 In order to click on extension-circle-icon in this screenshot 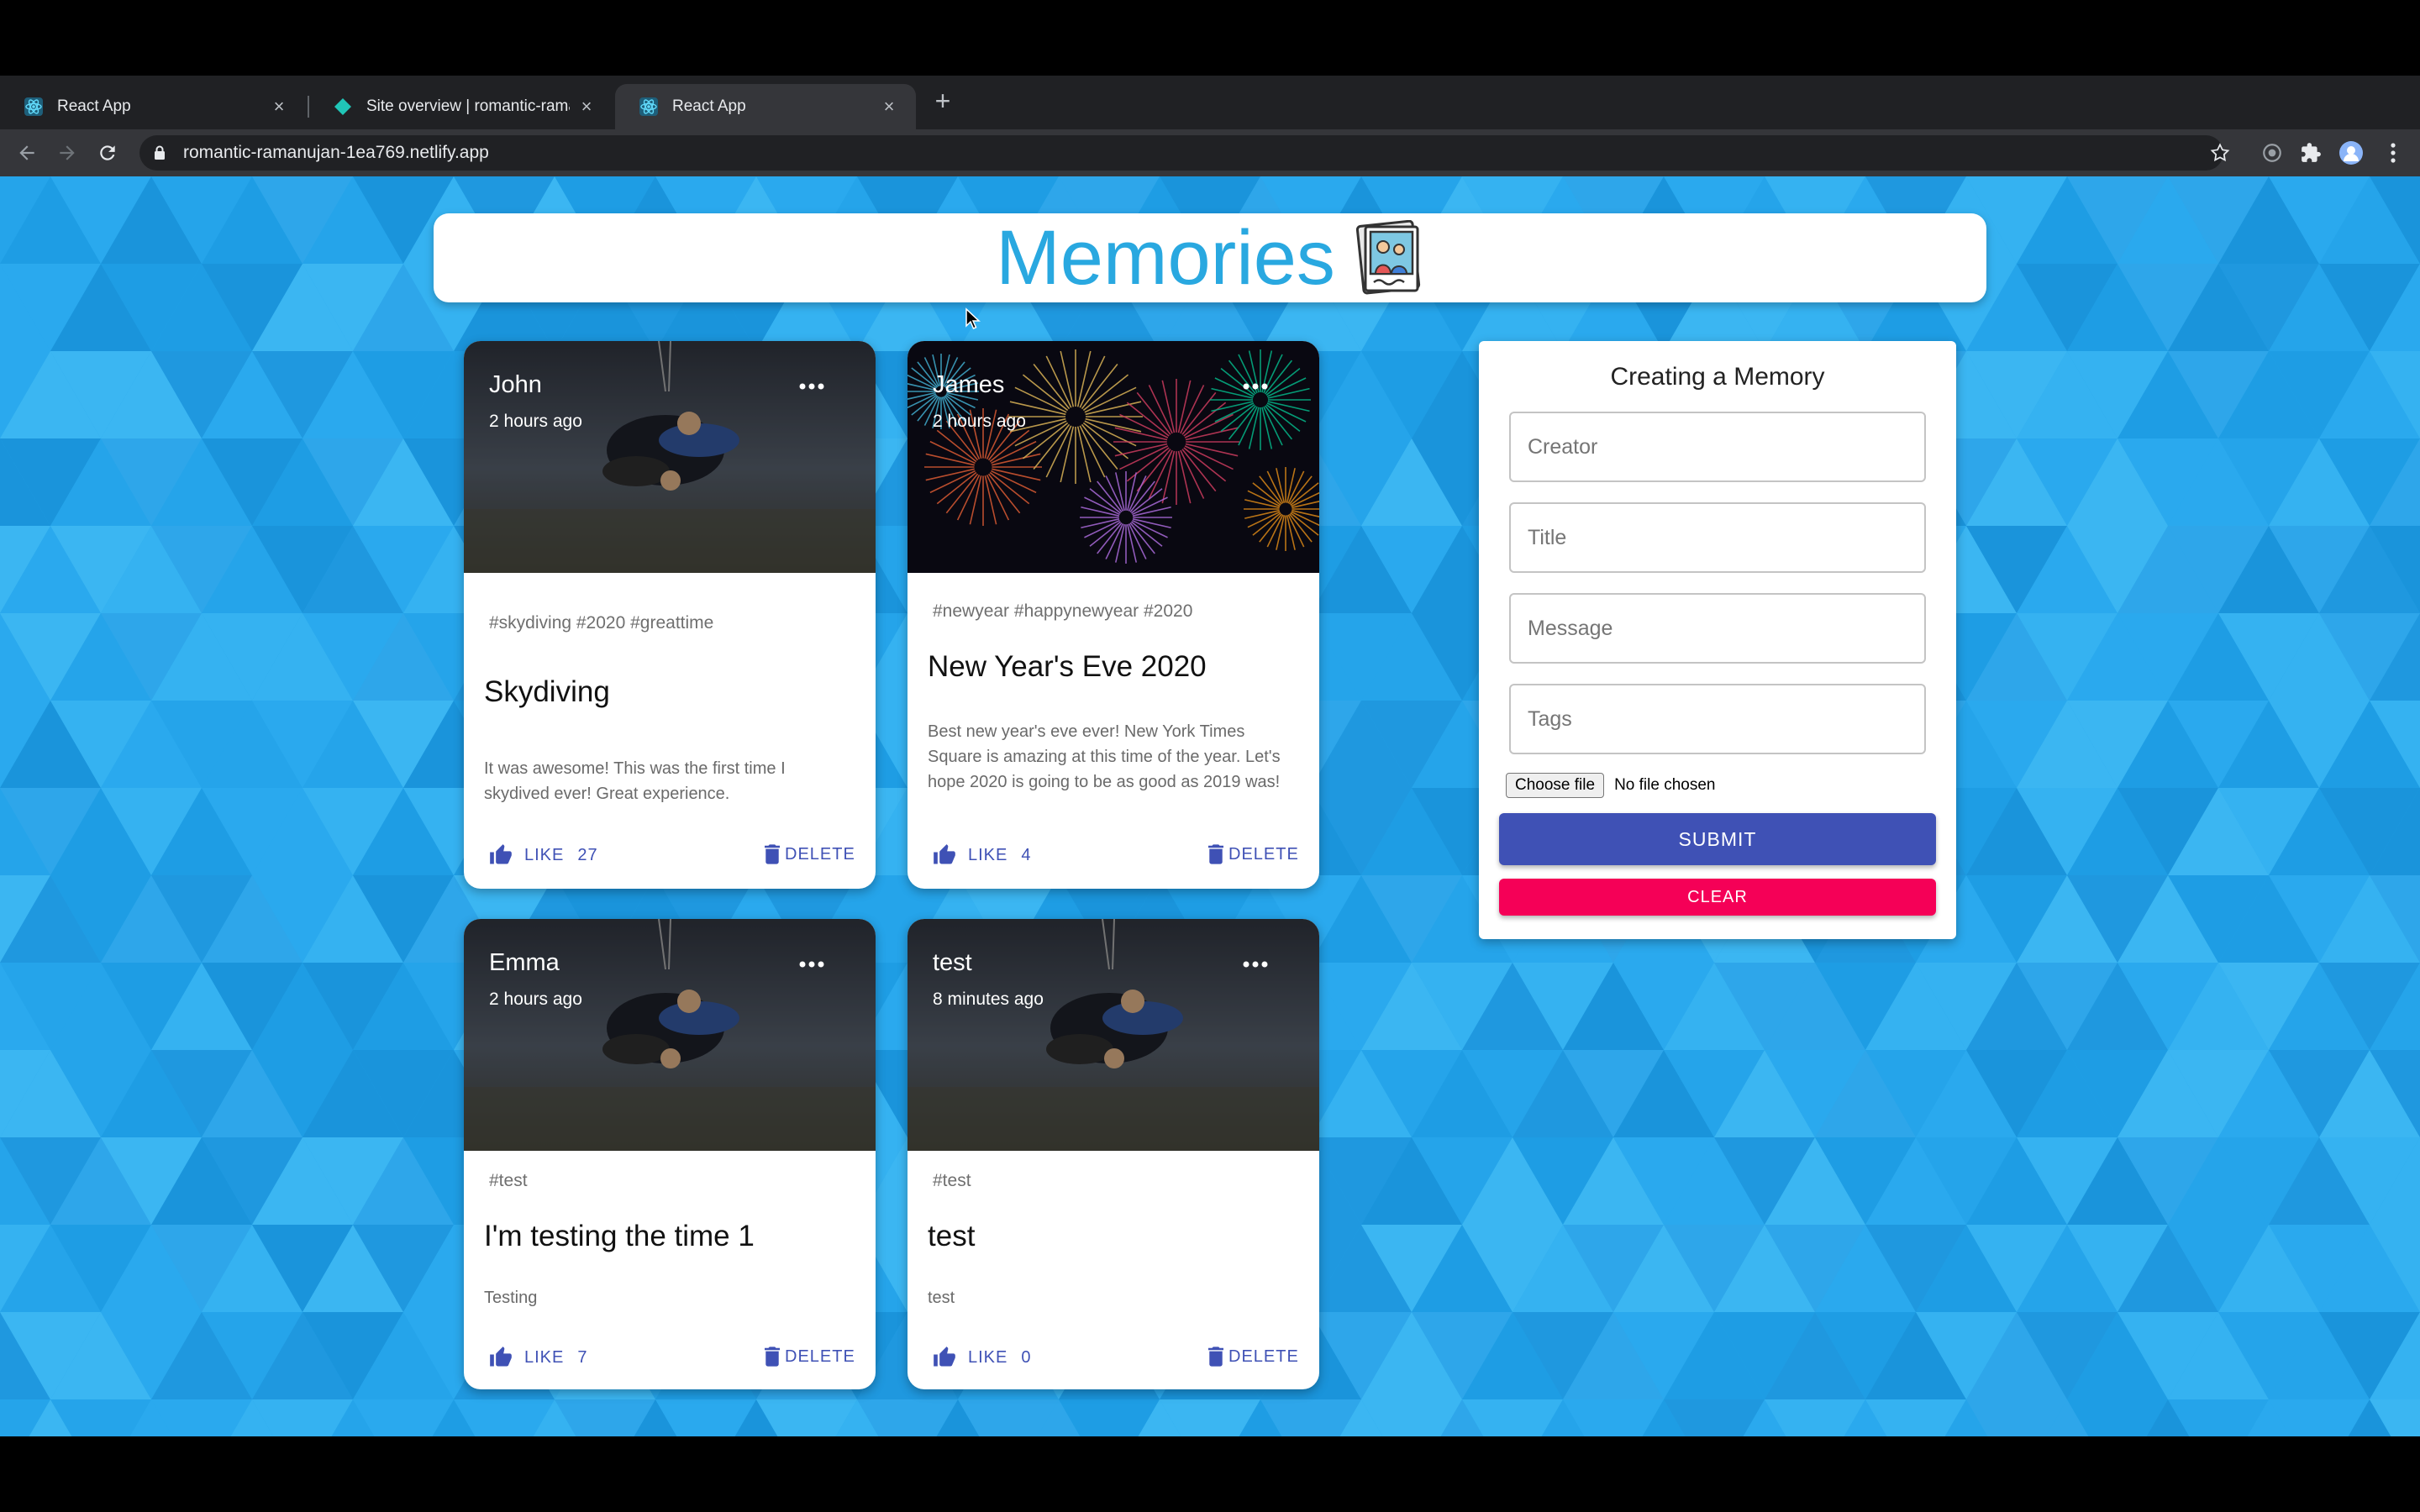, I will do `click(2272, 152)`.